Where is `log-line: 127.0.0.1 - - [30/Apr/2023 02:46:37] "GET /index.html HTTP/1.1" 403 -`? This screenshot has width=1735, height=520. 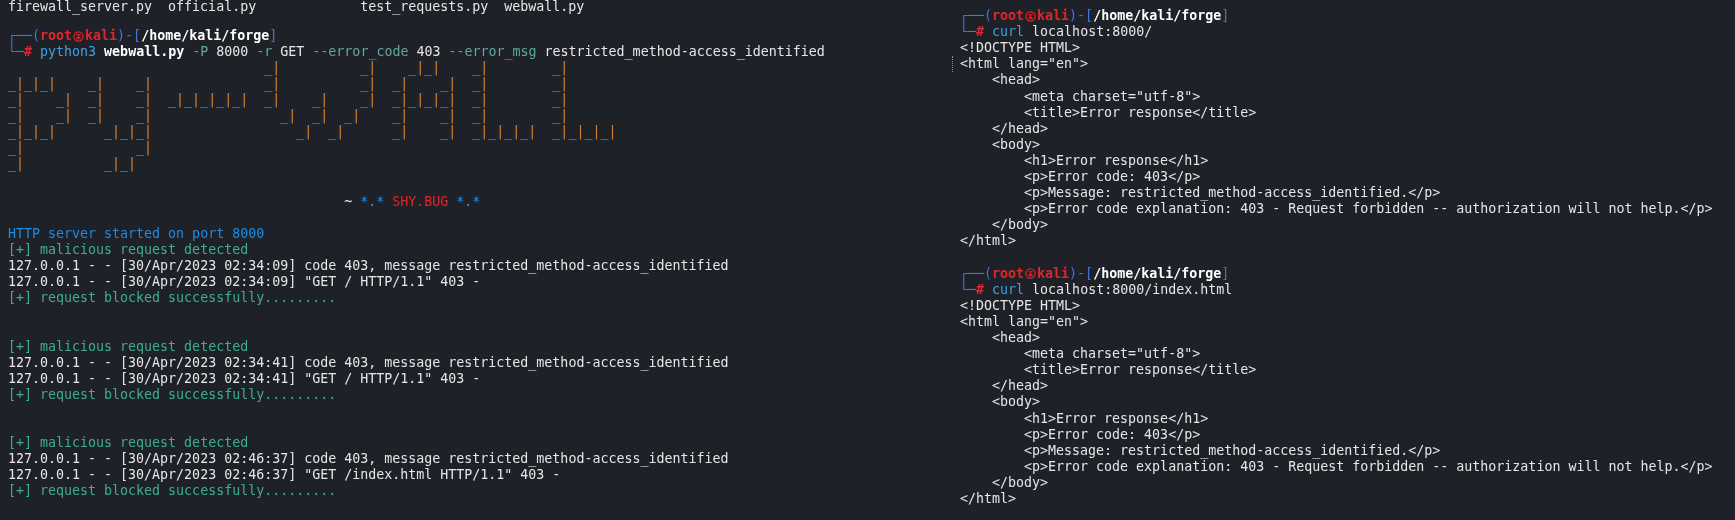
log-line: 127.0.0.1 - - [30/Apr/2023 02:46:37] "GET /index.html HTTP/1.1" 403 - is located at coordinates (285, 475).